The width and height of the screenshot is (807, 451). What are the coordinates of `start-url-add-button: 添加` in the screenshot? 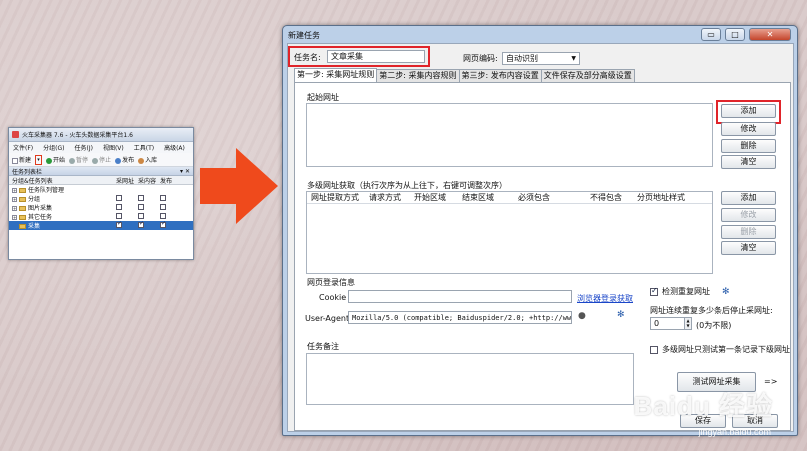 It's located at (748, 111).